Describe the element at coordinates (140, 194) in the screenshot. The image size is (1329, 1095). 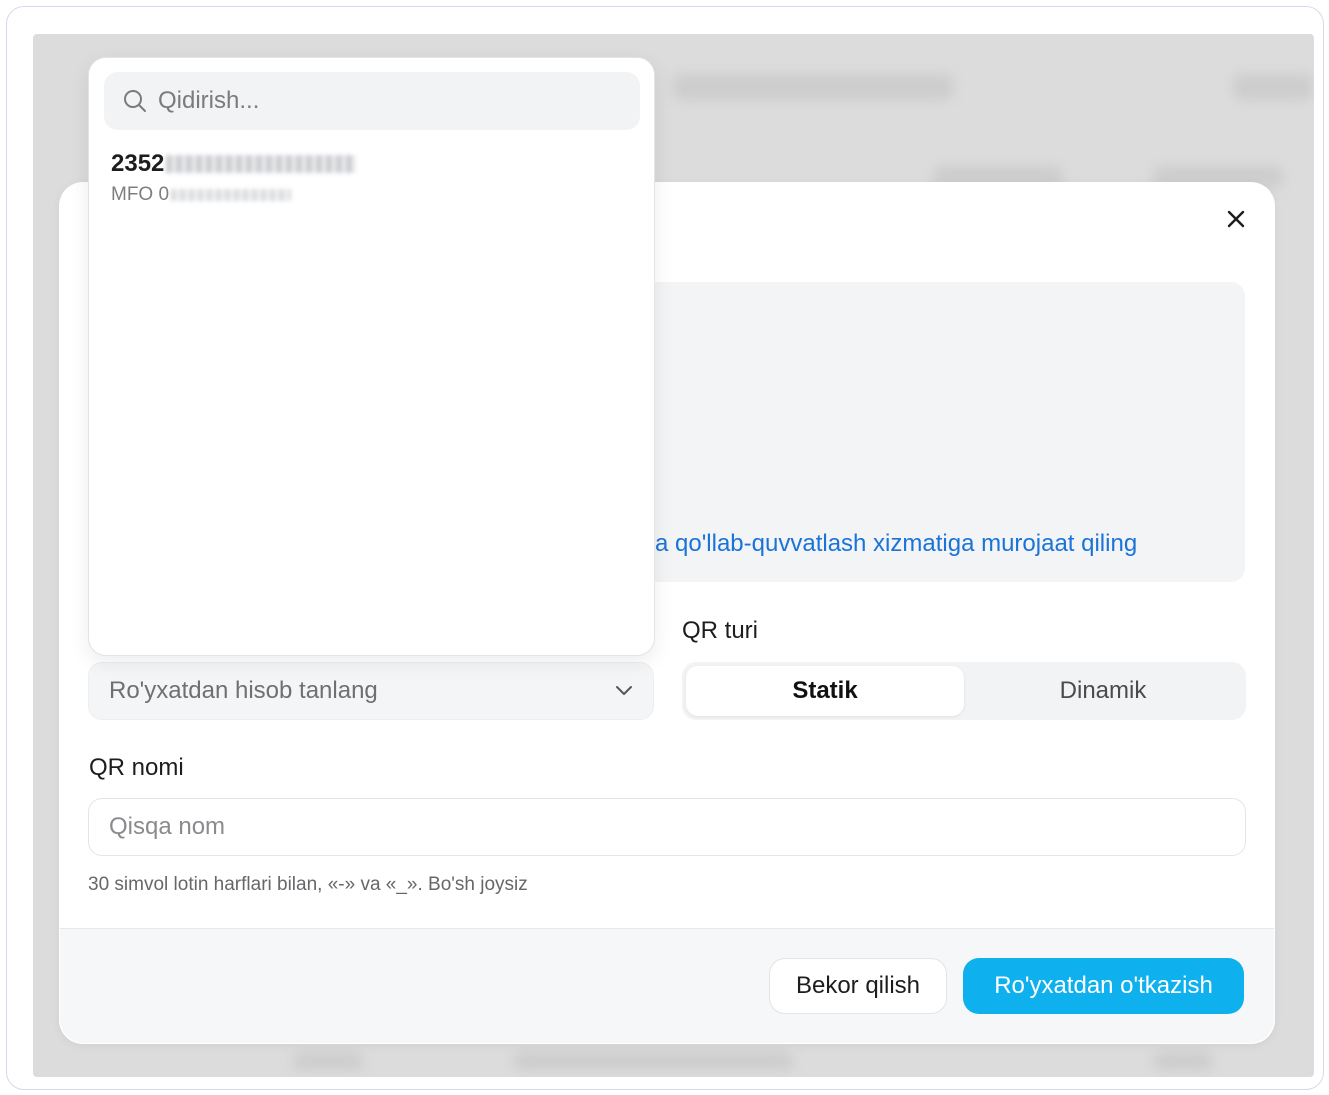
I see `mfo-code: MFO 0` at that location.